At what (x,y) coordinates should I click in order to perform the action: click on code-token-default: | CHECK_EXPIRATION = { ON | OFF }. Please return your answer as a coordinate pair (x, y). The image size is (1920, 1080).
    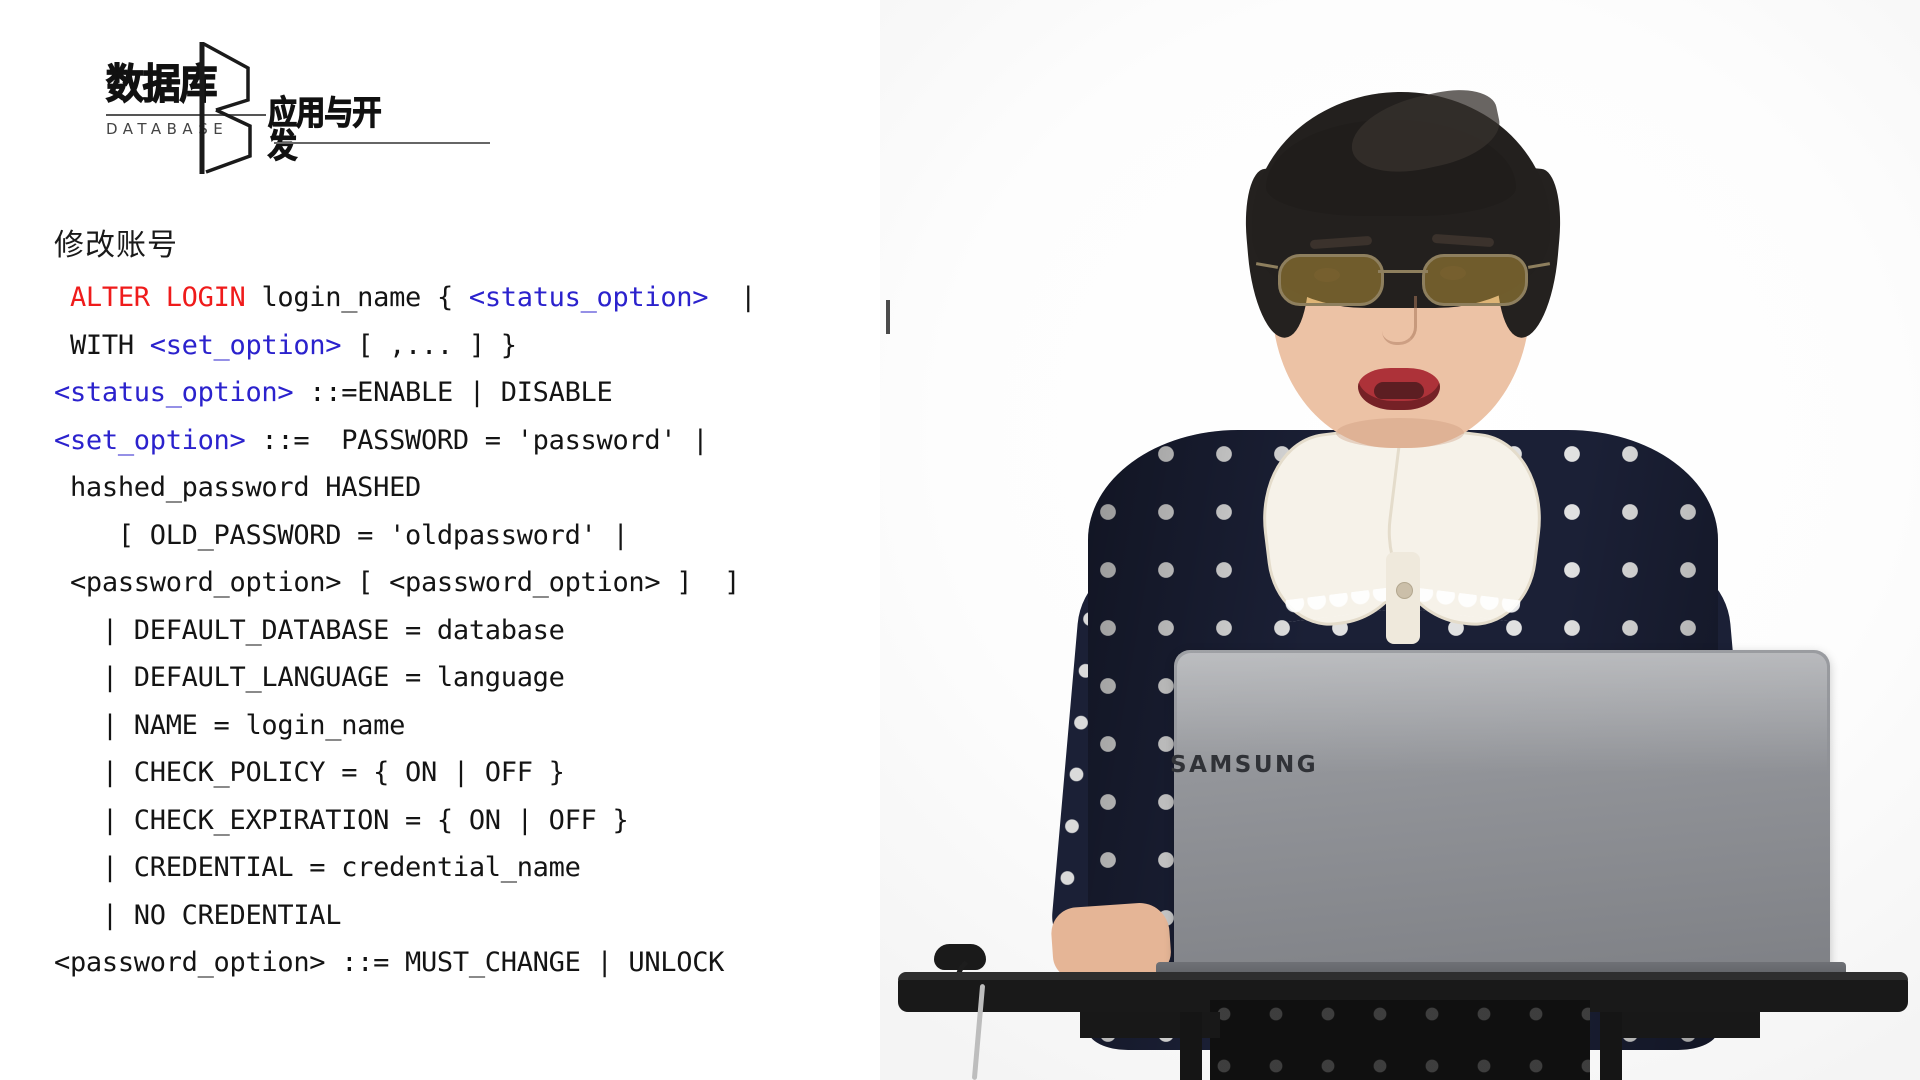
    Looking at the image, I should click on (341, 820).